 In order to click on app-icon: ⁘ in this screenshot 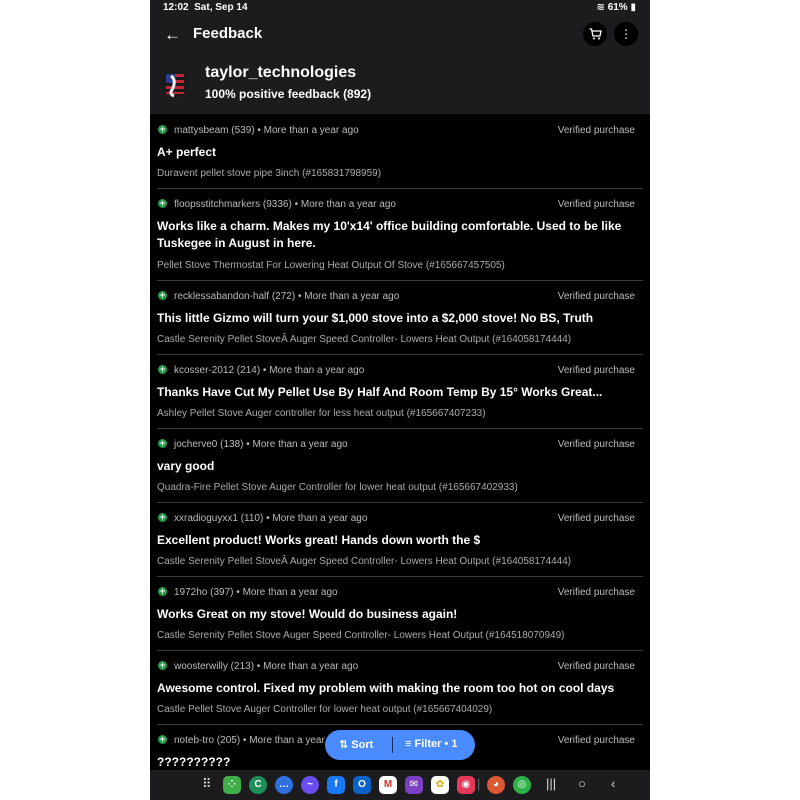, I will do `click(232, 785)`.